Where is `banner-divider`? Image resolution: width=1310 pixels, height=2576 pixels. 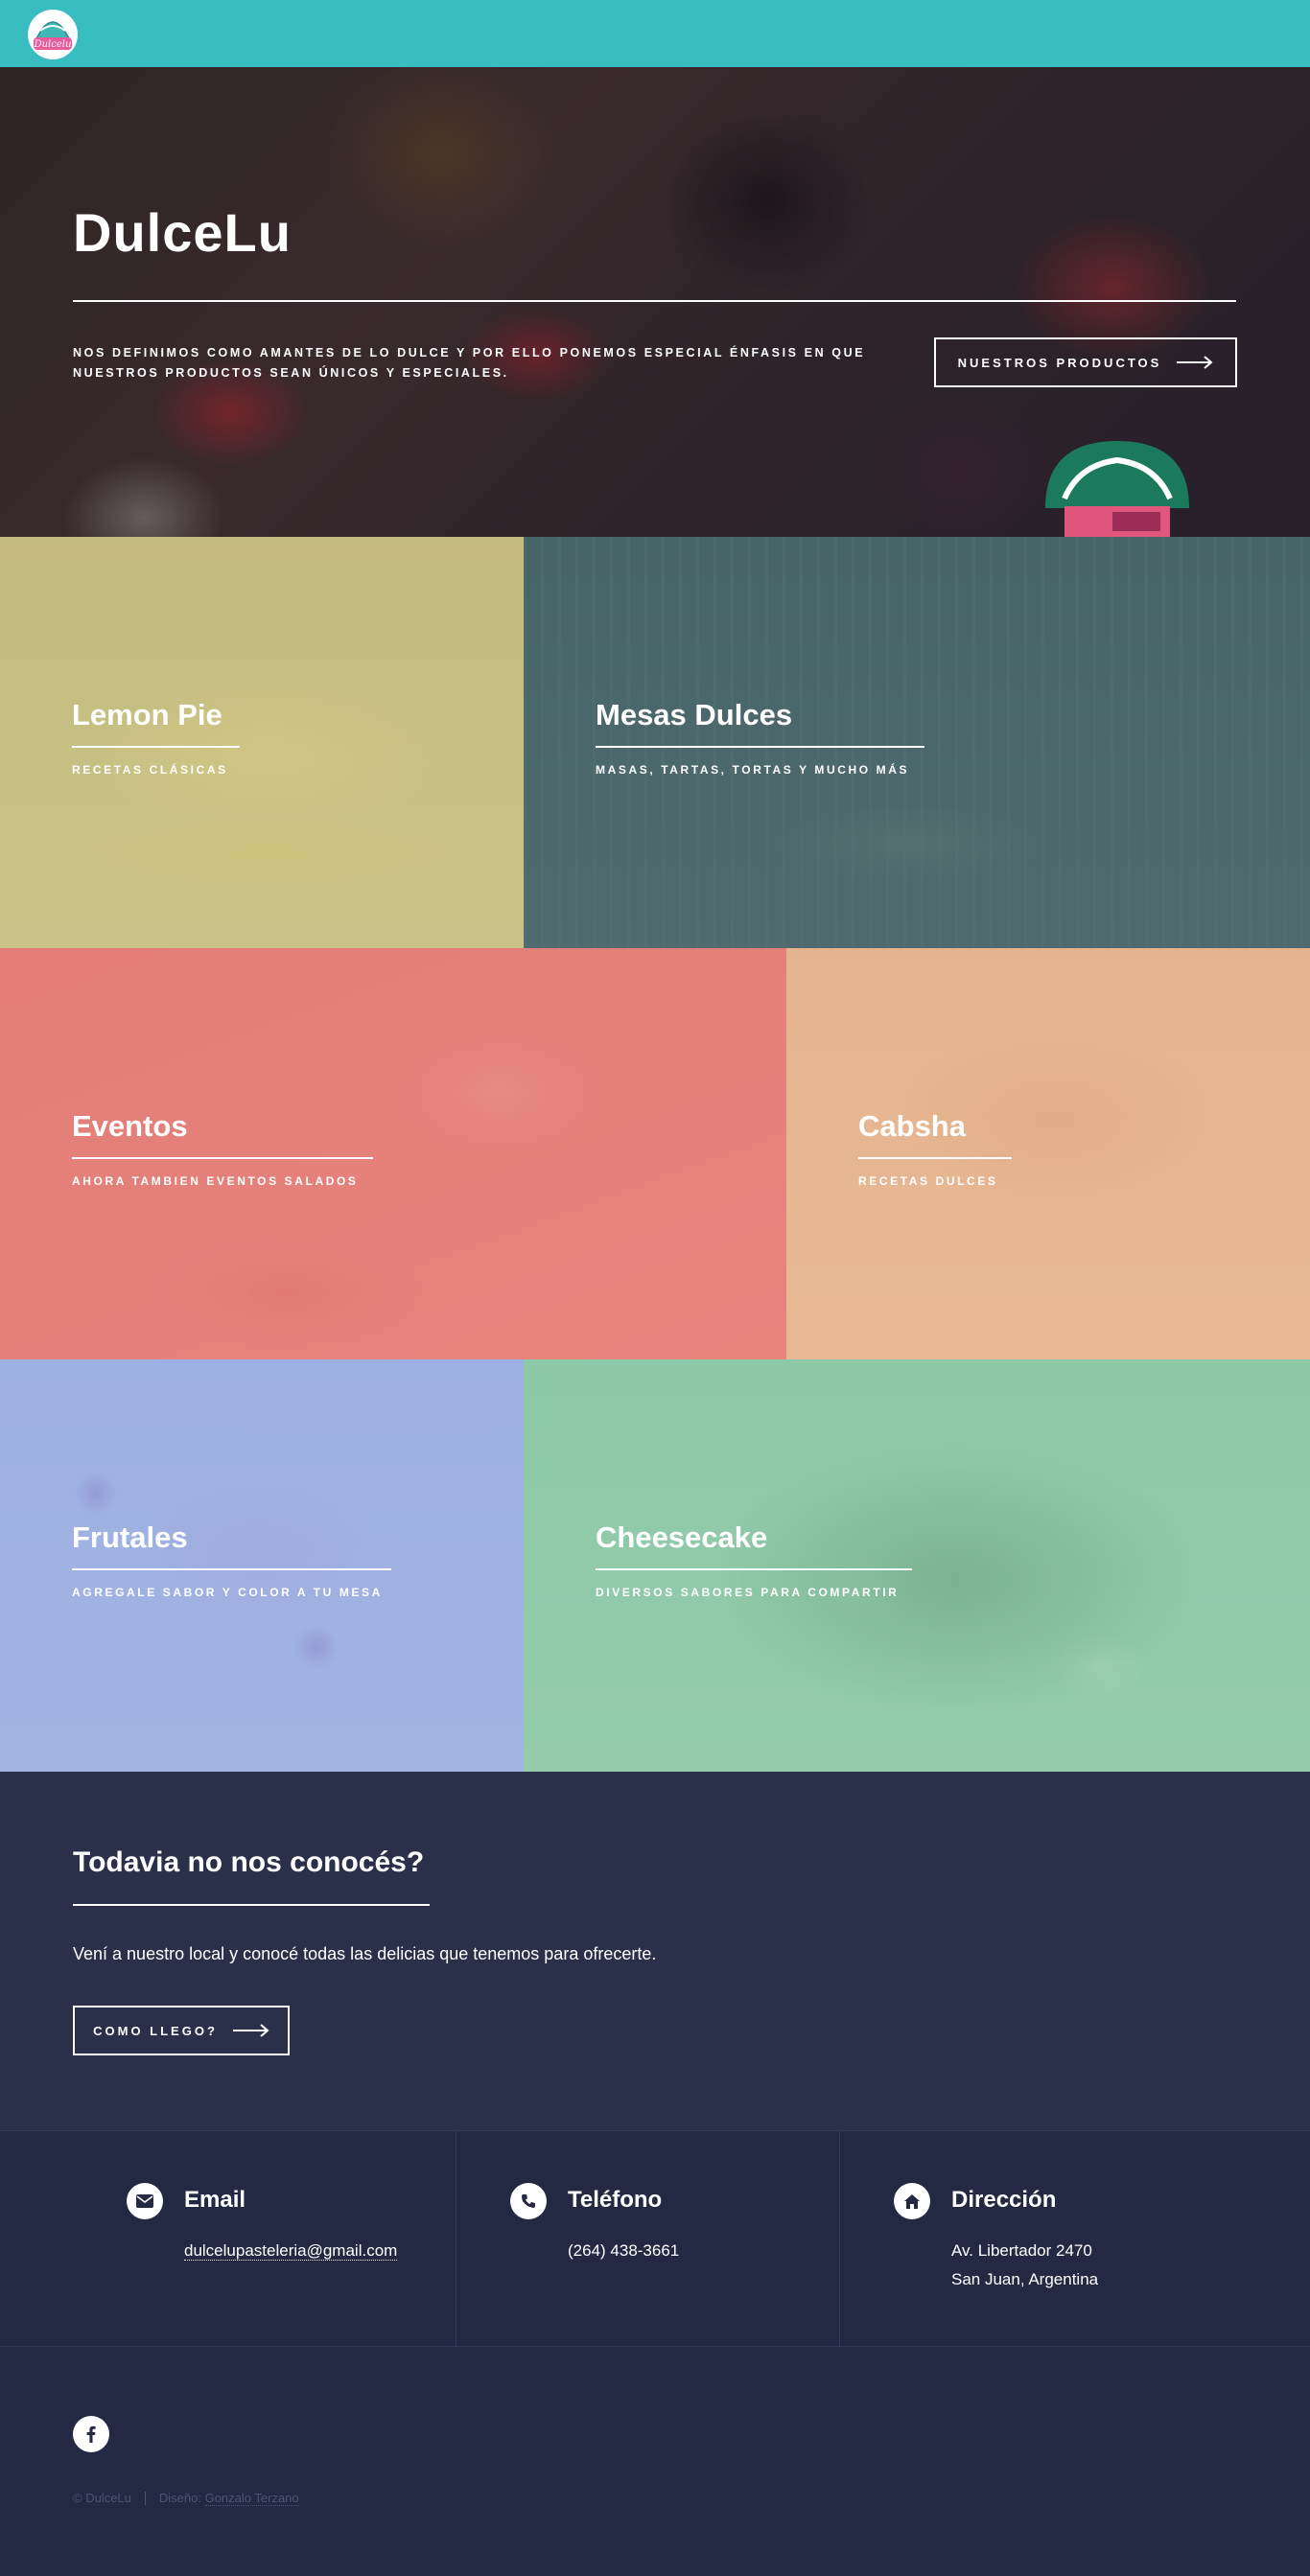 banner-divider is located at coordinates (654, 301).